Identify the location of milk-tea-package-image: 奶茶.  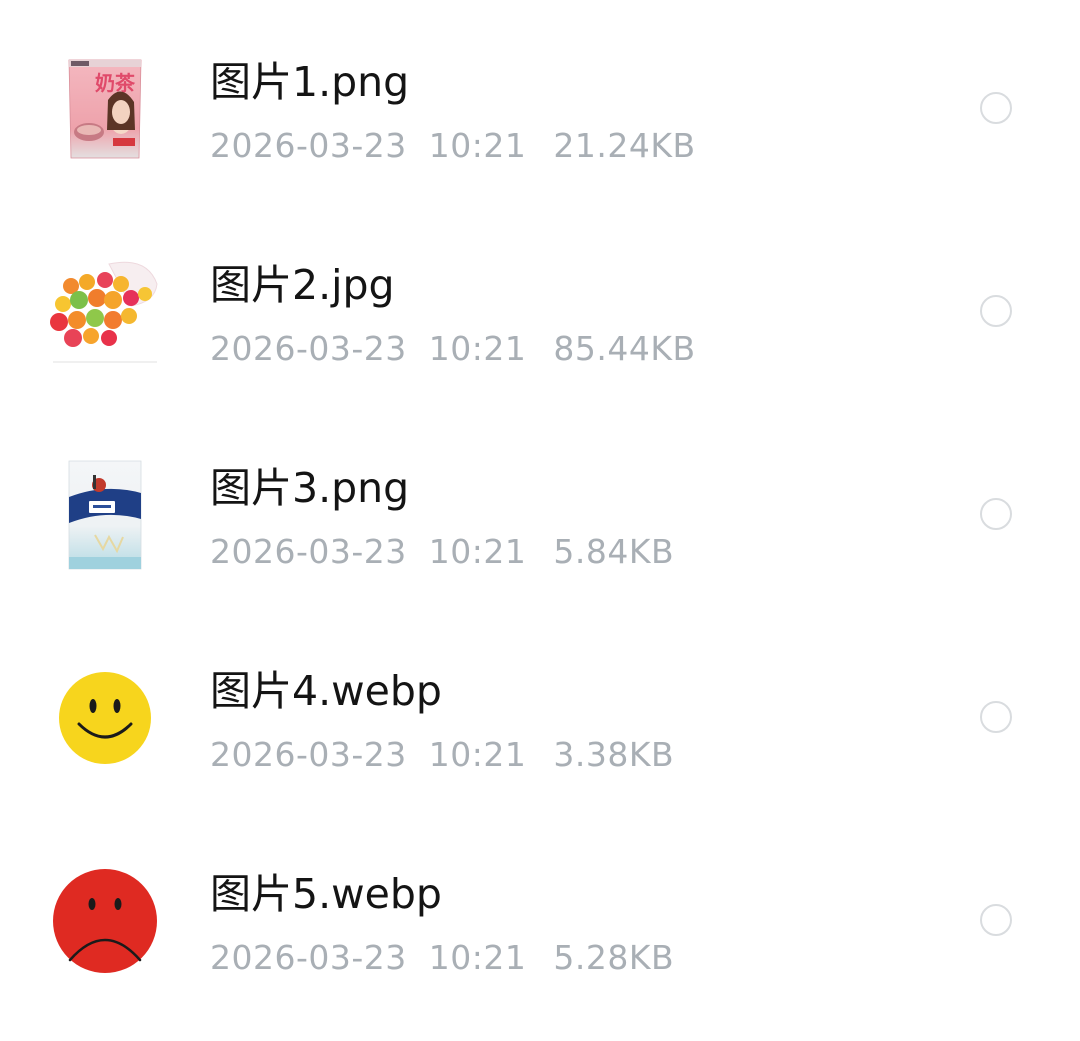
(105, 109).